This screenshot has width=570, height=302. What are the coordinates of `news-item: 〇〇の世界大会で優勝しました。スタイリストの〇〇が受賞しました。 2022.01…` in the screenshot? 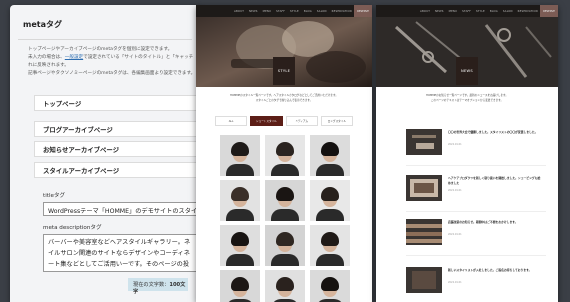 It's located at (476, 142).